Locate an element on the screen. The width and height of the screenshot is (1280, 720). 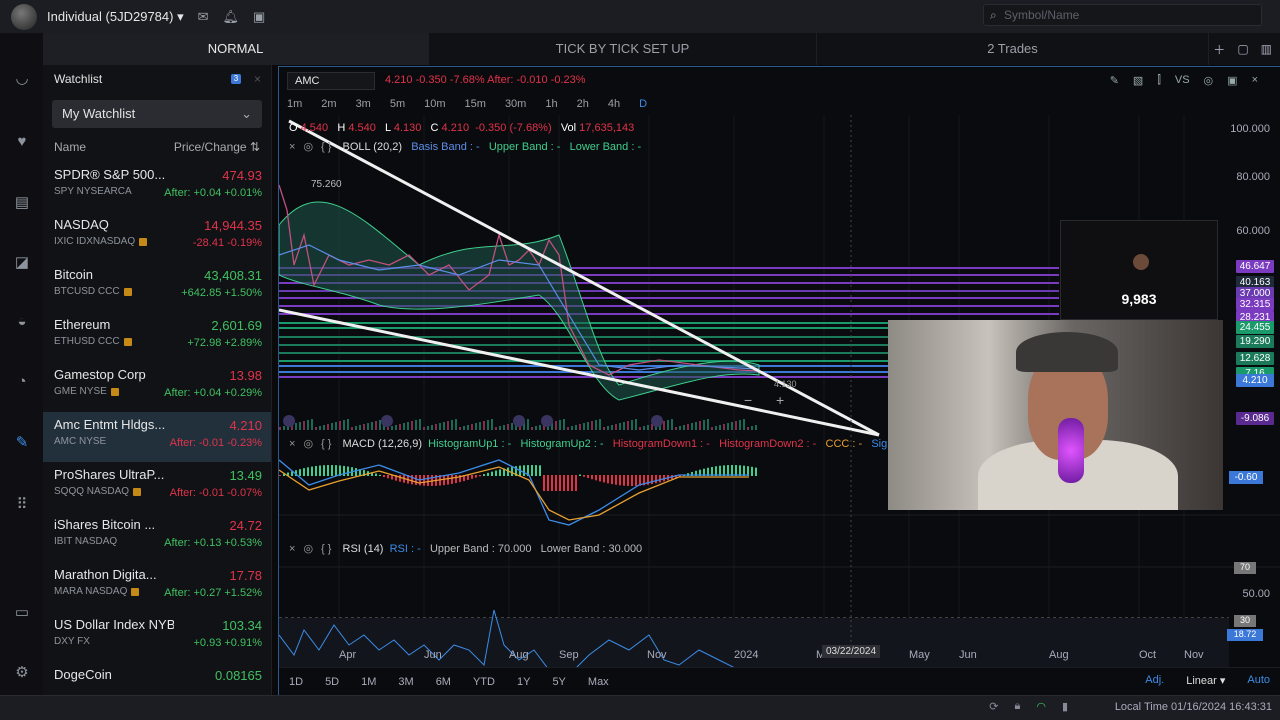
left-rail: ◡ ♥ ▤ ◪ ◒ ◔ ✎ ⠿ ▭ ⚙ is located at coordinates (21, 376).